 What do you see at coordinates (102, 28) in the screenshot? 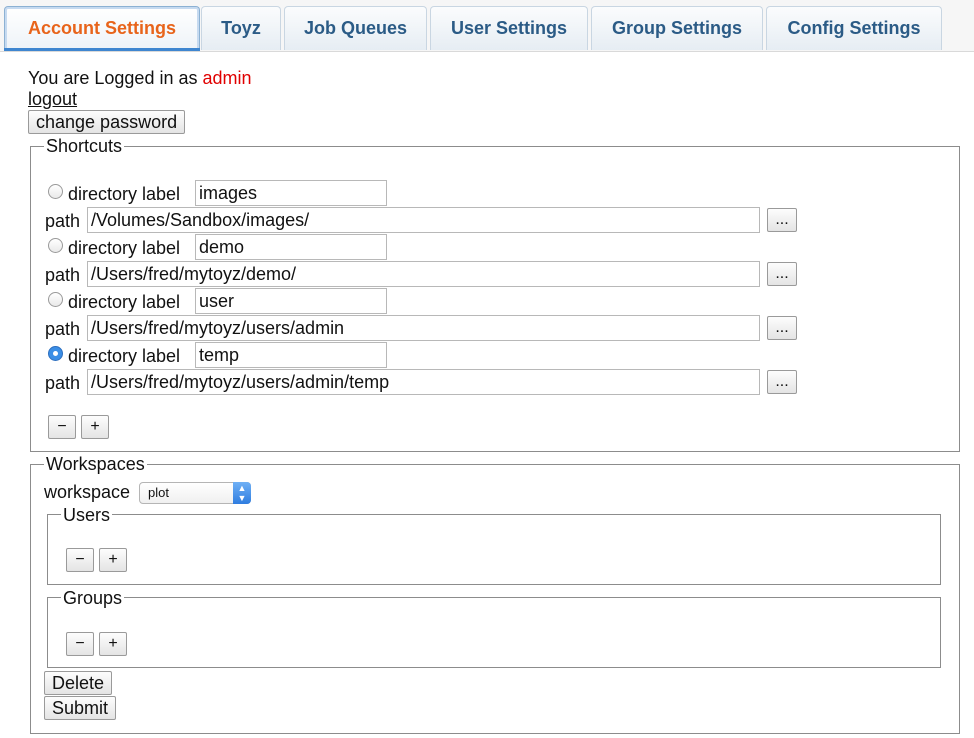
I see `tab-account-settings: Account Settings` at bounding box center [102, 28].